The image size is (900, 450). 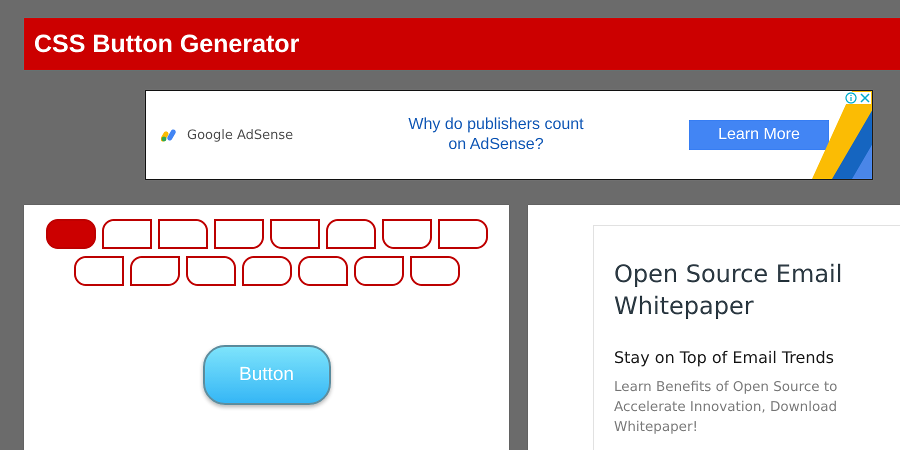 I want to click on ad-title: Open Source Email Whitepaper, so click(x=729, y=290).